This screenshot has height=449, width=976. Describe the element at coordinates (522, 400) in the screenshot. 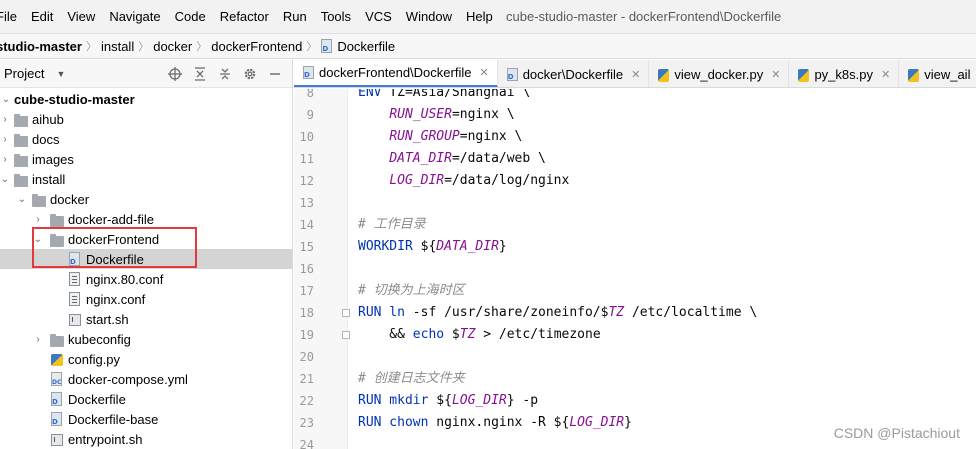

I see `code-token: } -p` at that location.